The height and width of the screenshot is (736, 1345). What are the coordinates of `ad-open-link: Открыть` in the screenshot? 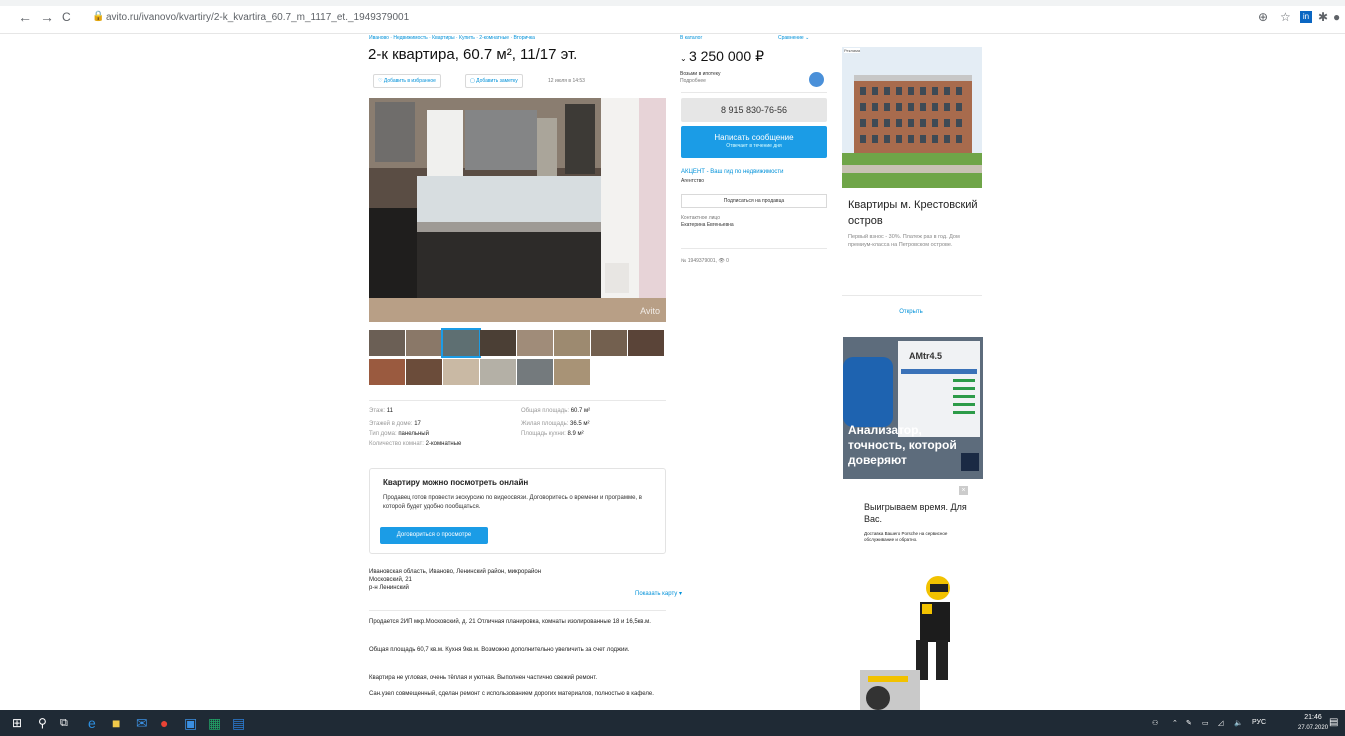 It's located at (911, 312).